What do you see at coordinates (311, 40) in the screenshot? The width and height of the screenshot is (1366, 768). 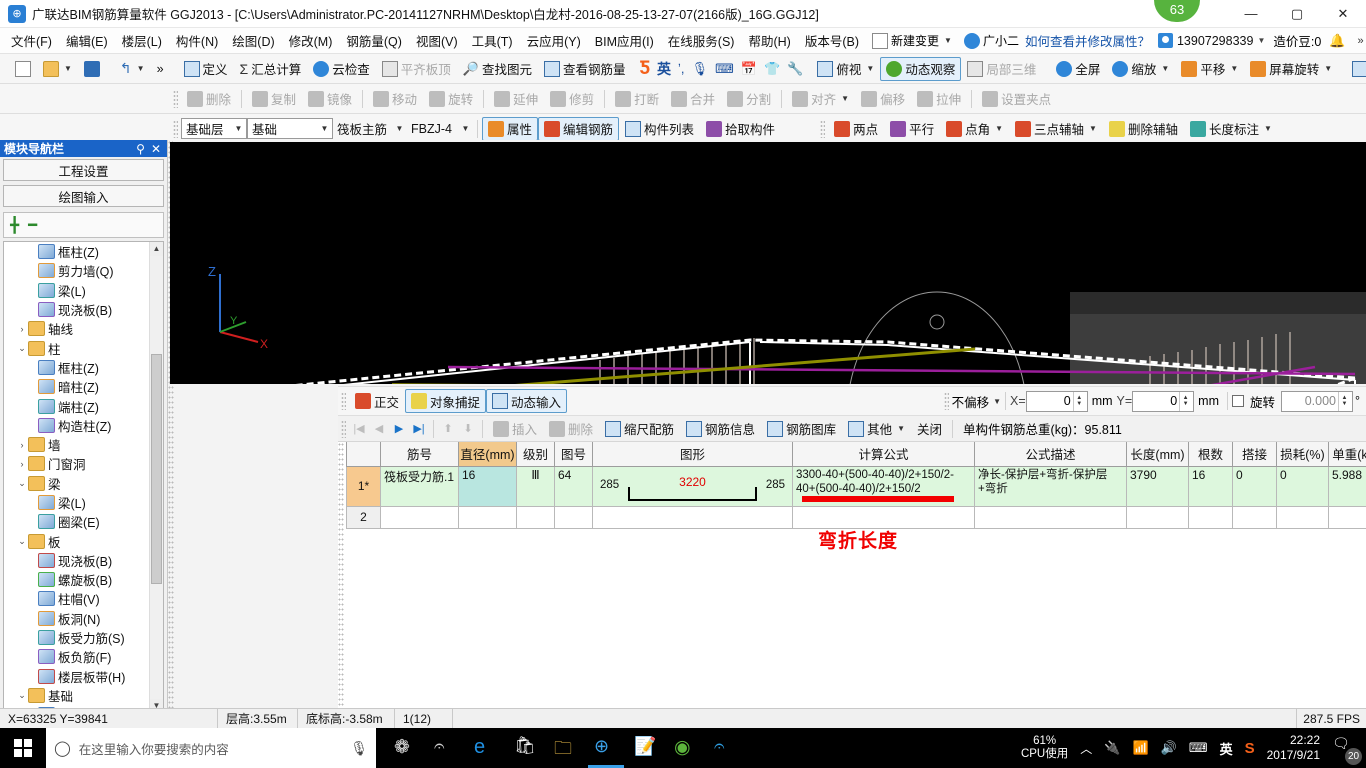 I see `menu-item-modify: 修改(M)` at bounding box center [311, 40].